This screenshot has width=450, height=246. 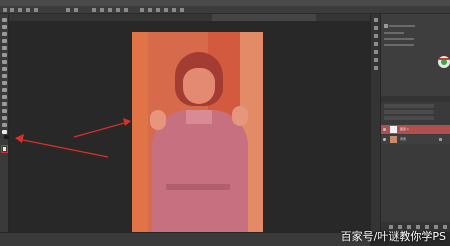 What do you see at coordinates (409, 106) in the screenshot?
I see `layer-filter` at bounding box center [409, 106].